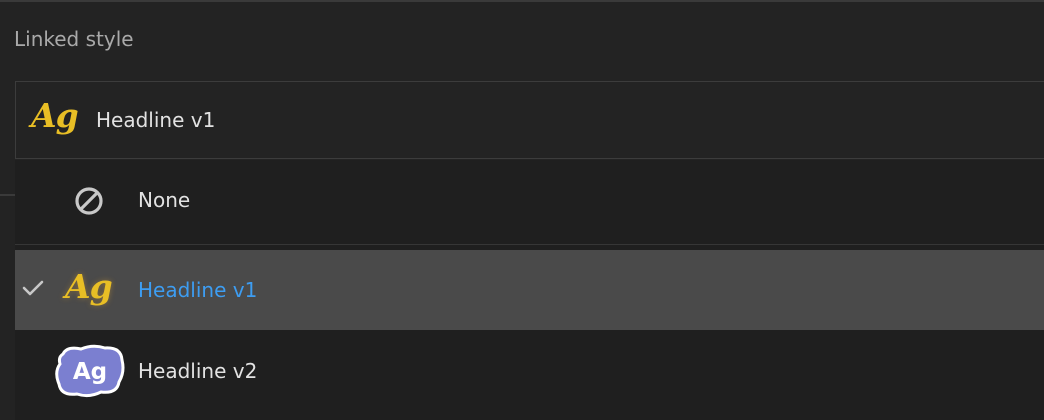 This screenshot has height=420, width=1044. I want to click on top-divider, so click(522, 1).